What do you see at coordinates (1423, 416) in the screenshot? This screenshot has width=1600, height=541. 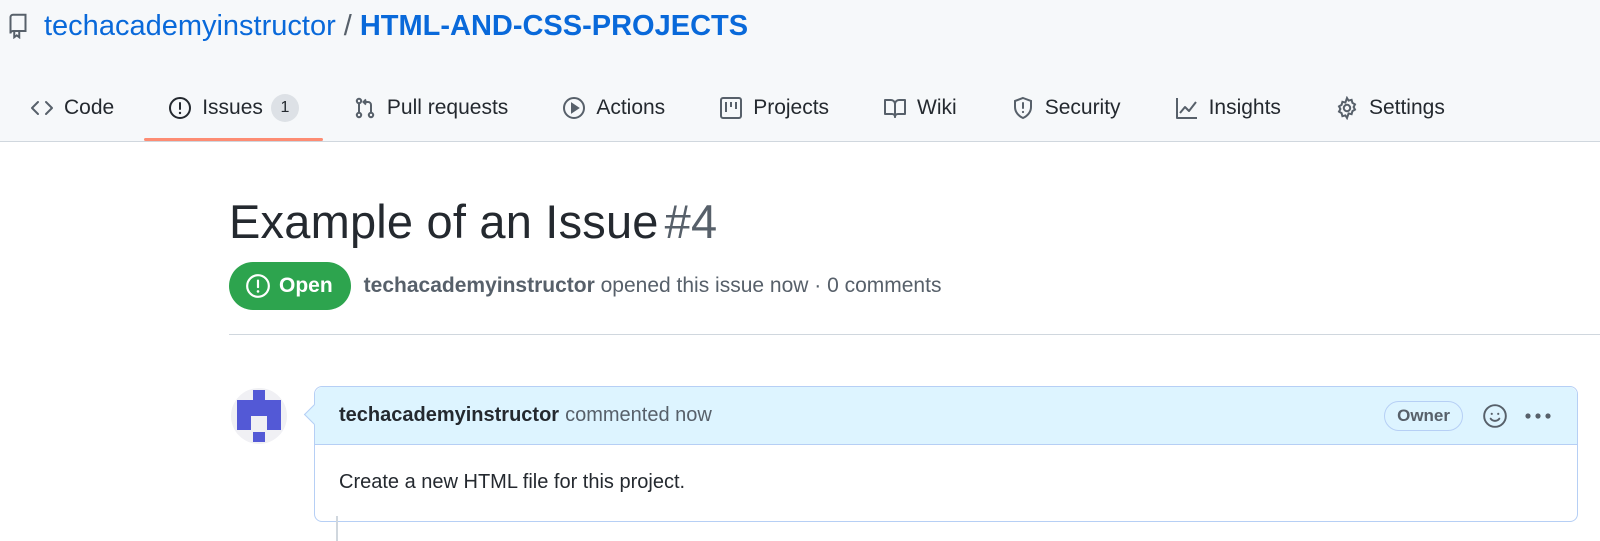 I see `owner-badge: Owner` at bounding box center [1423, 416].